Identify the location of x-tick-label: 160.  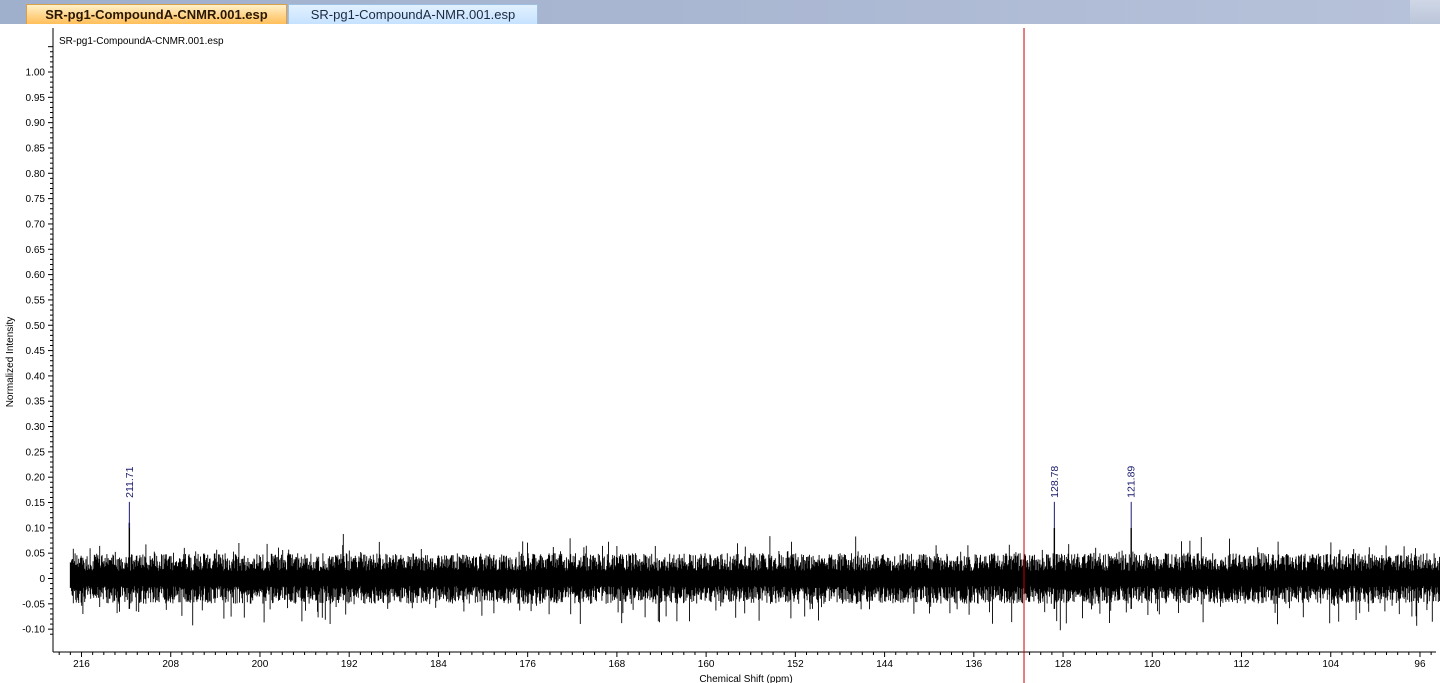
(706, 664).